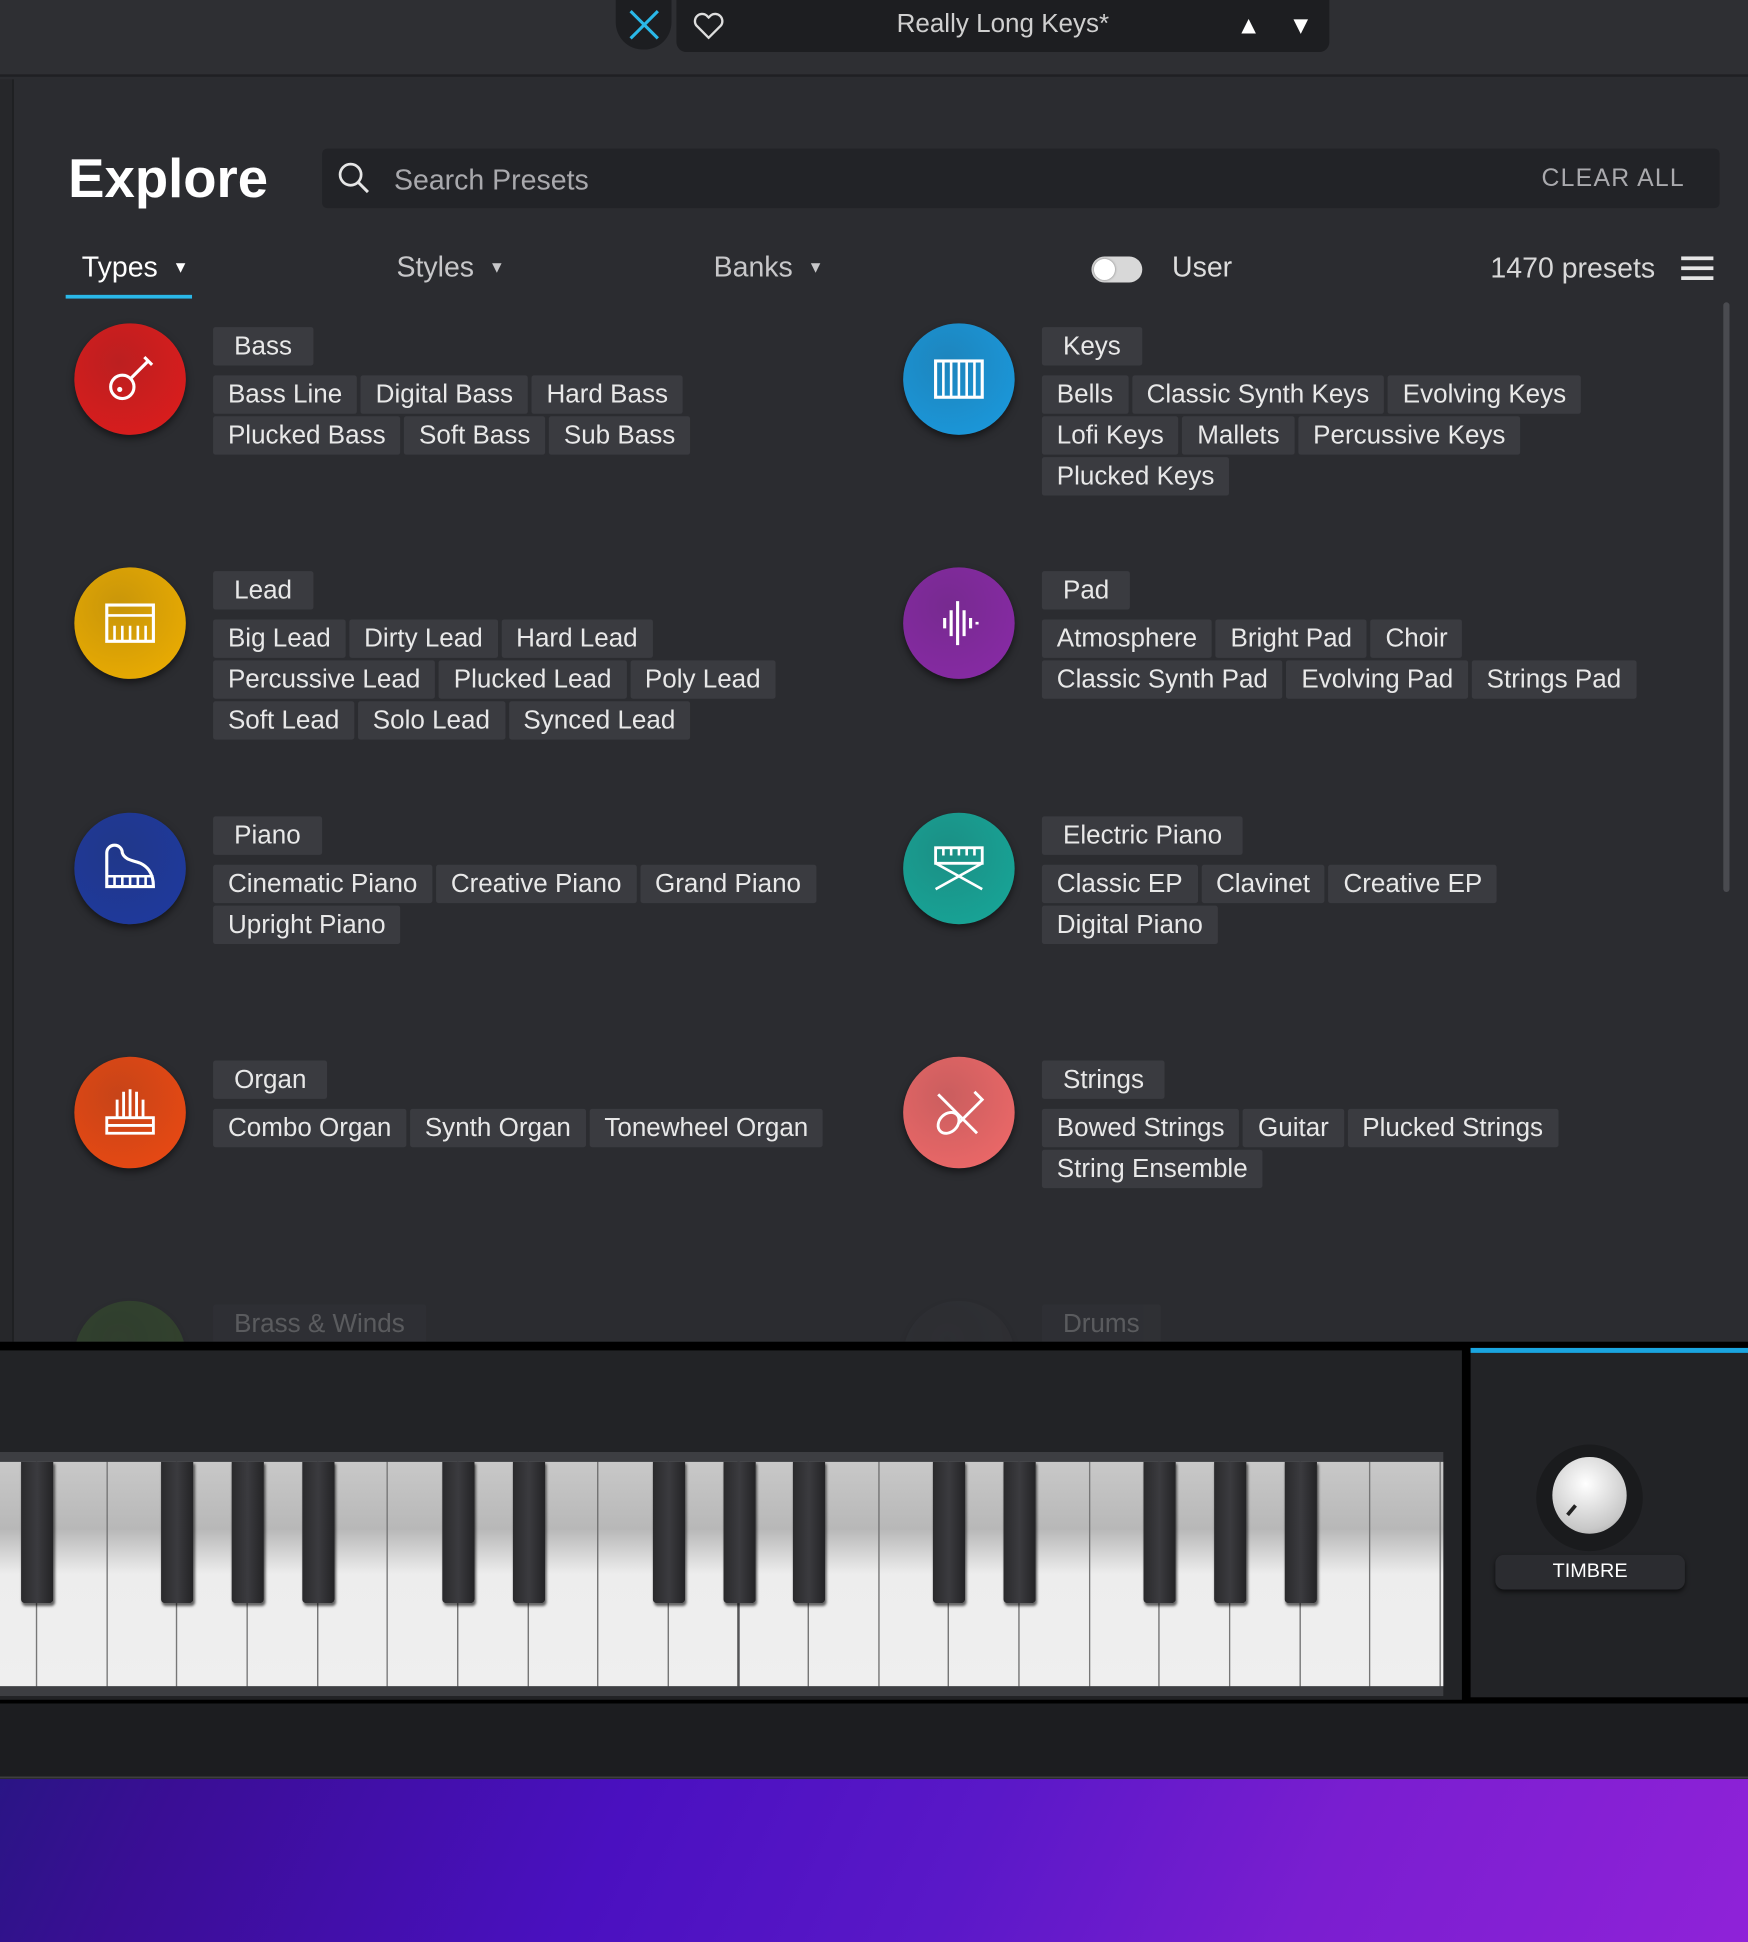 This screenshot has width=1748, height=1942. Describe the element at coordinates (1293, 1128) in the screenshot. I see `subtype-tag: Guitar` at that location.